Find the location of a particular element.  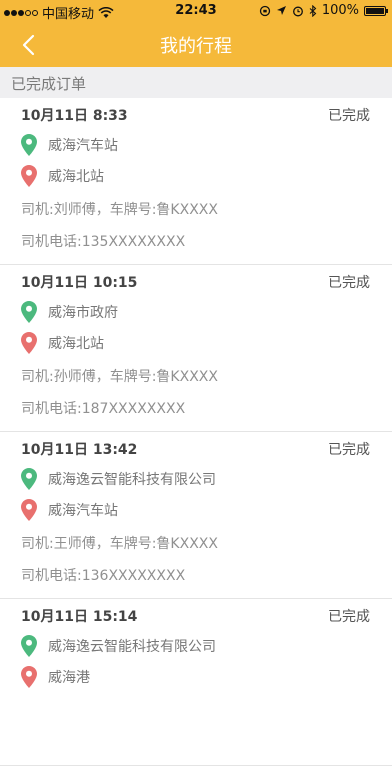

battery-icon is located at coordinates (376, 10).